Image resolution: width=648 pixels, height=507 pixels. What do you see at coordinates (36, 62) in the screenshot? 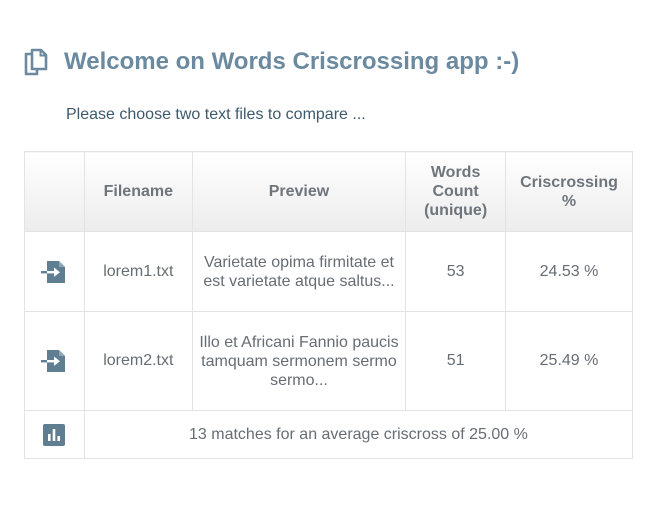
I see `copy-icon` at bounding box center [36, 62].